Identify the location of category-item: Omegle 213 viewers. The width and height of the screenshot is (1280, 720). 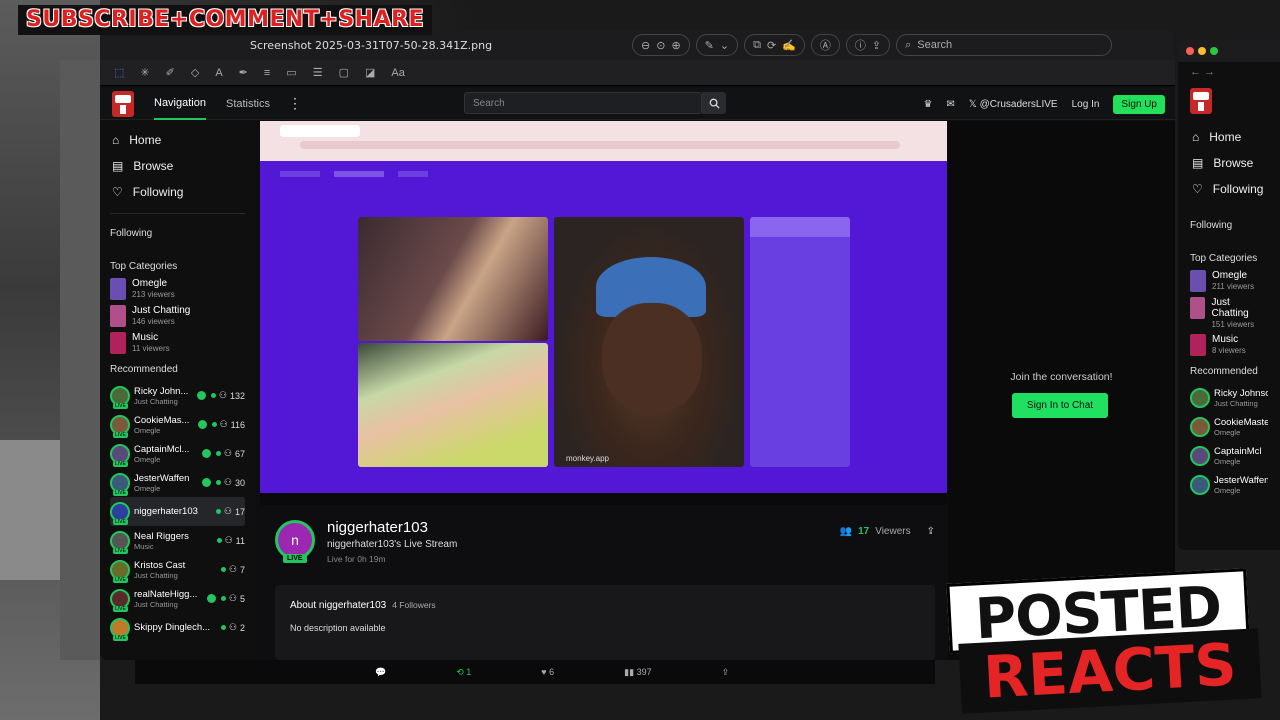
(177, 289).